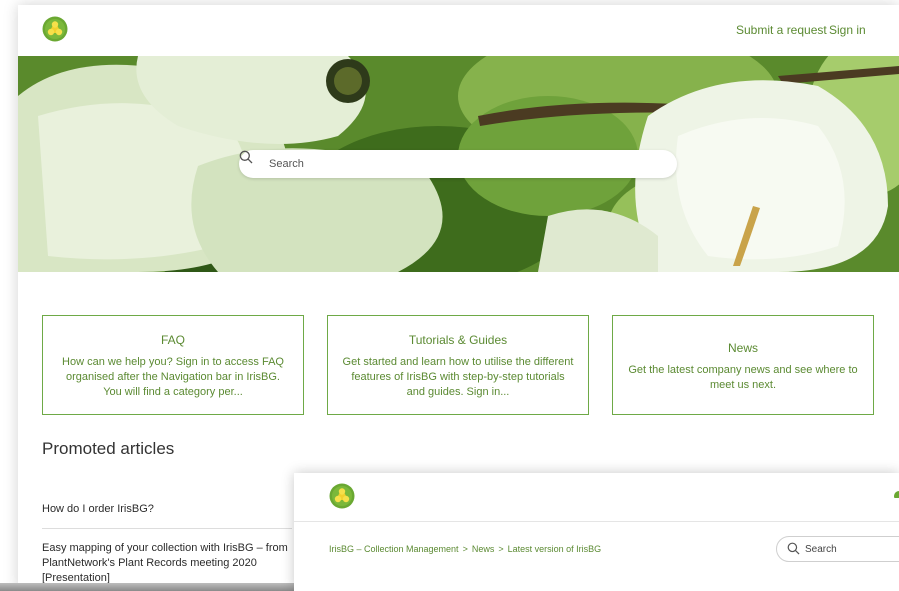 The width and height of the screenshot is (899, 591). I want to click on hero-search-input, so click(464, 164).